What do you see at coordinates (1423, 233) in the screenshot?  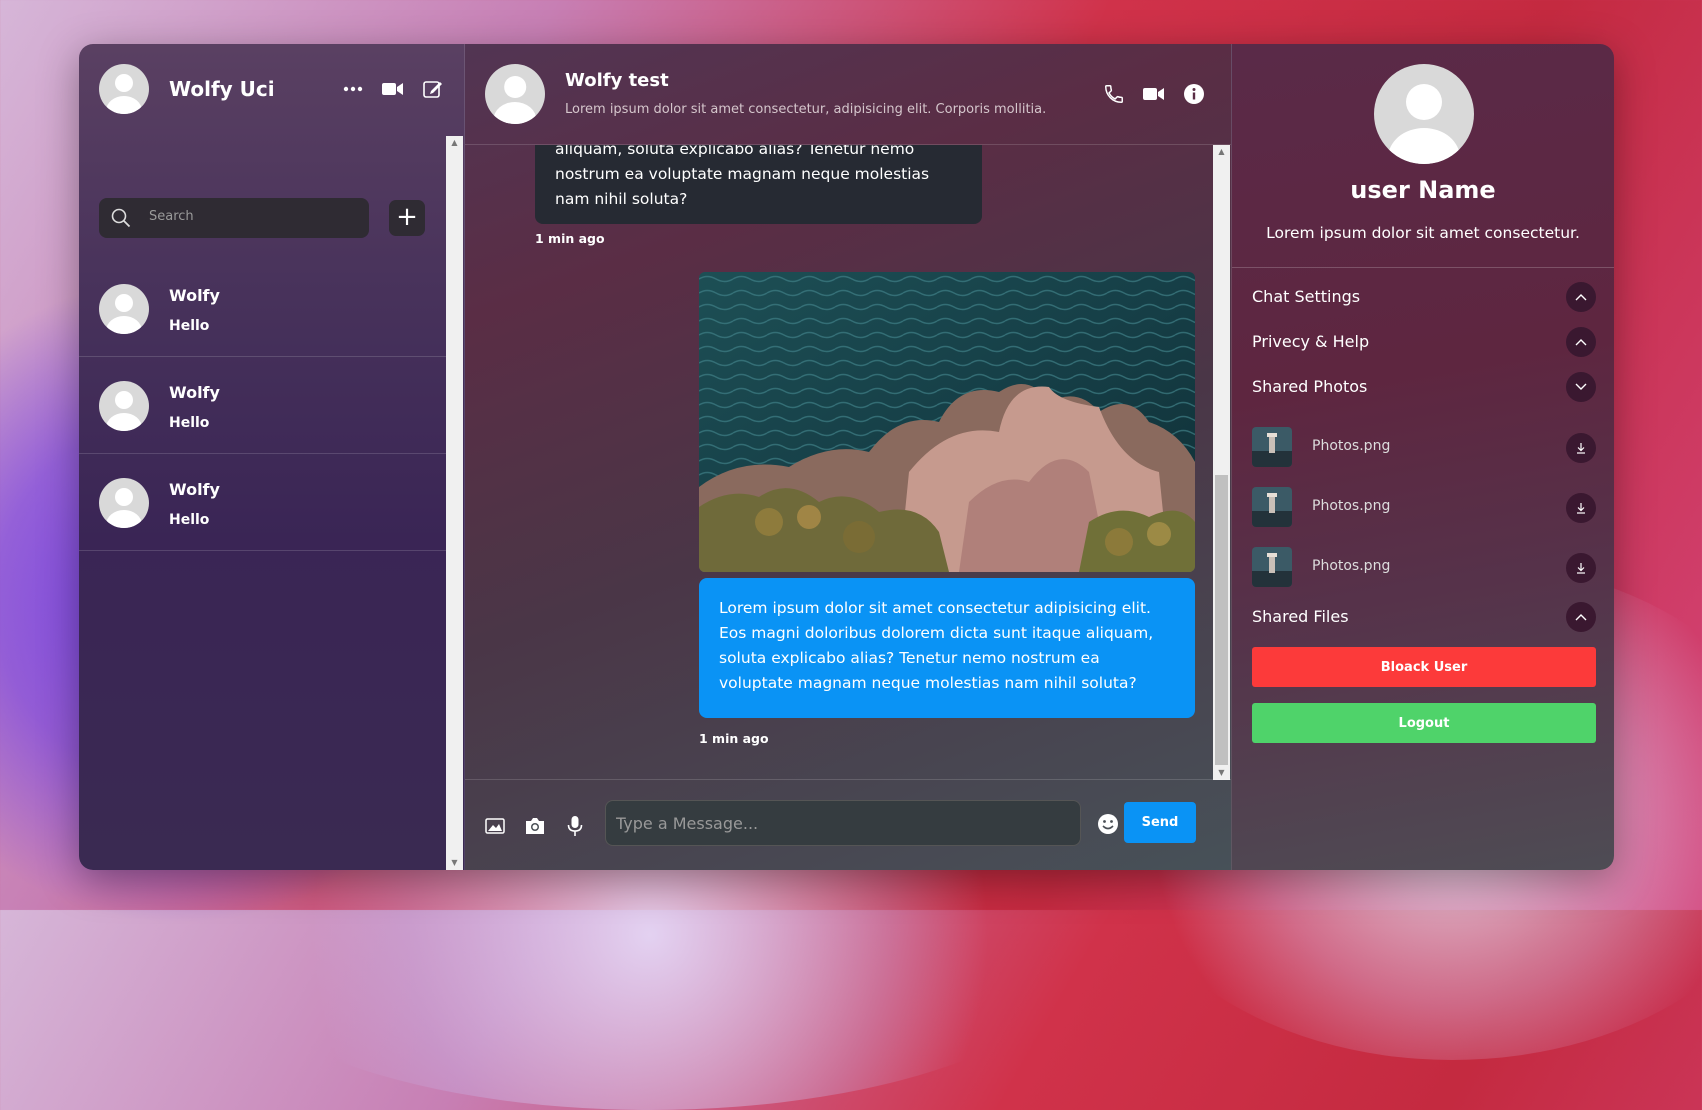 I see `profile-description: Lorem ipsum dolor sit amet consectetur.` at bounding box center [1423, 233].